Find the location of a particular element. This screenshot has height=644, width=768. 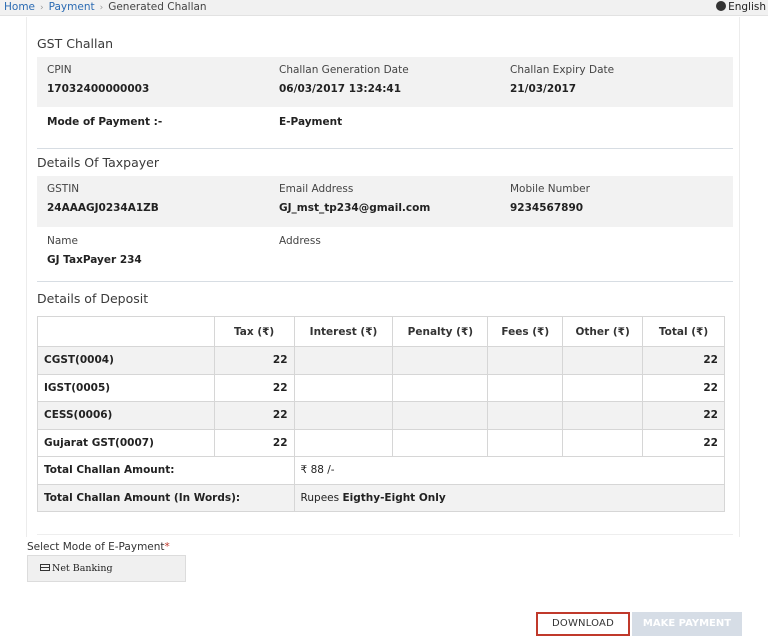

download-button: DOWNLOAD is located at coordinates (583, 624).